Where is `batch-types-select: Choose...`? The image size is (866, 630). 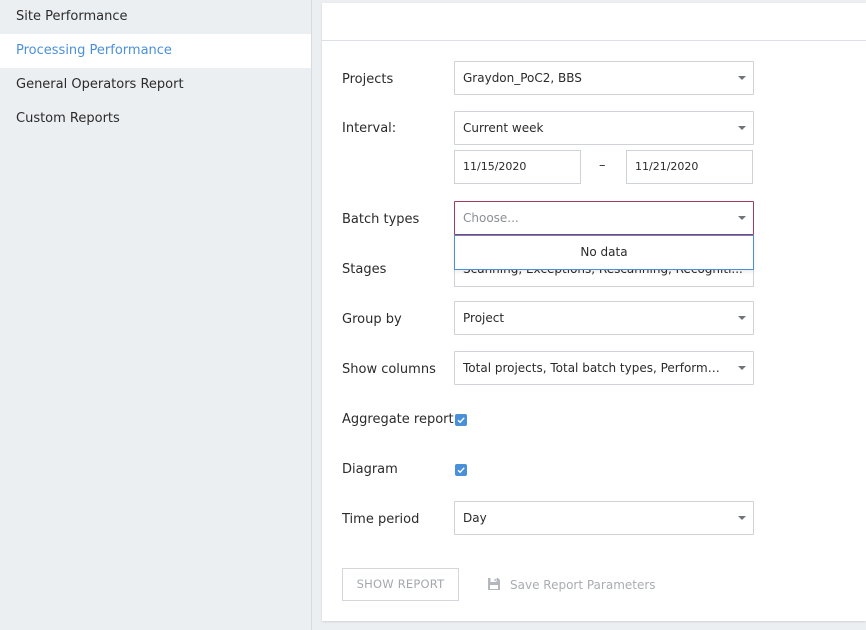 batch-types-select: Choose... is located at coordinates (604, 218).